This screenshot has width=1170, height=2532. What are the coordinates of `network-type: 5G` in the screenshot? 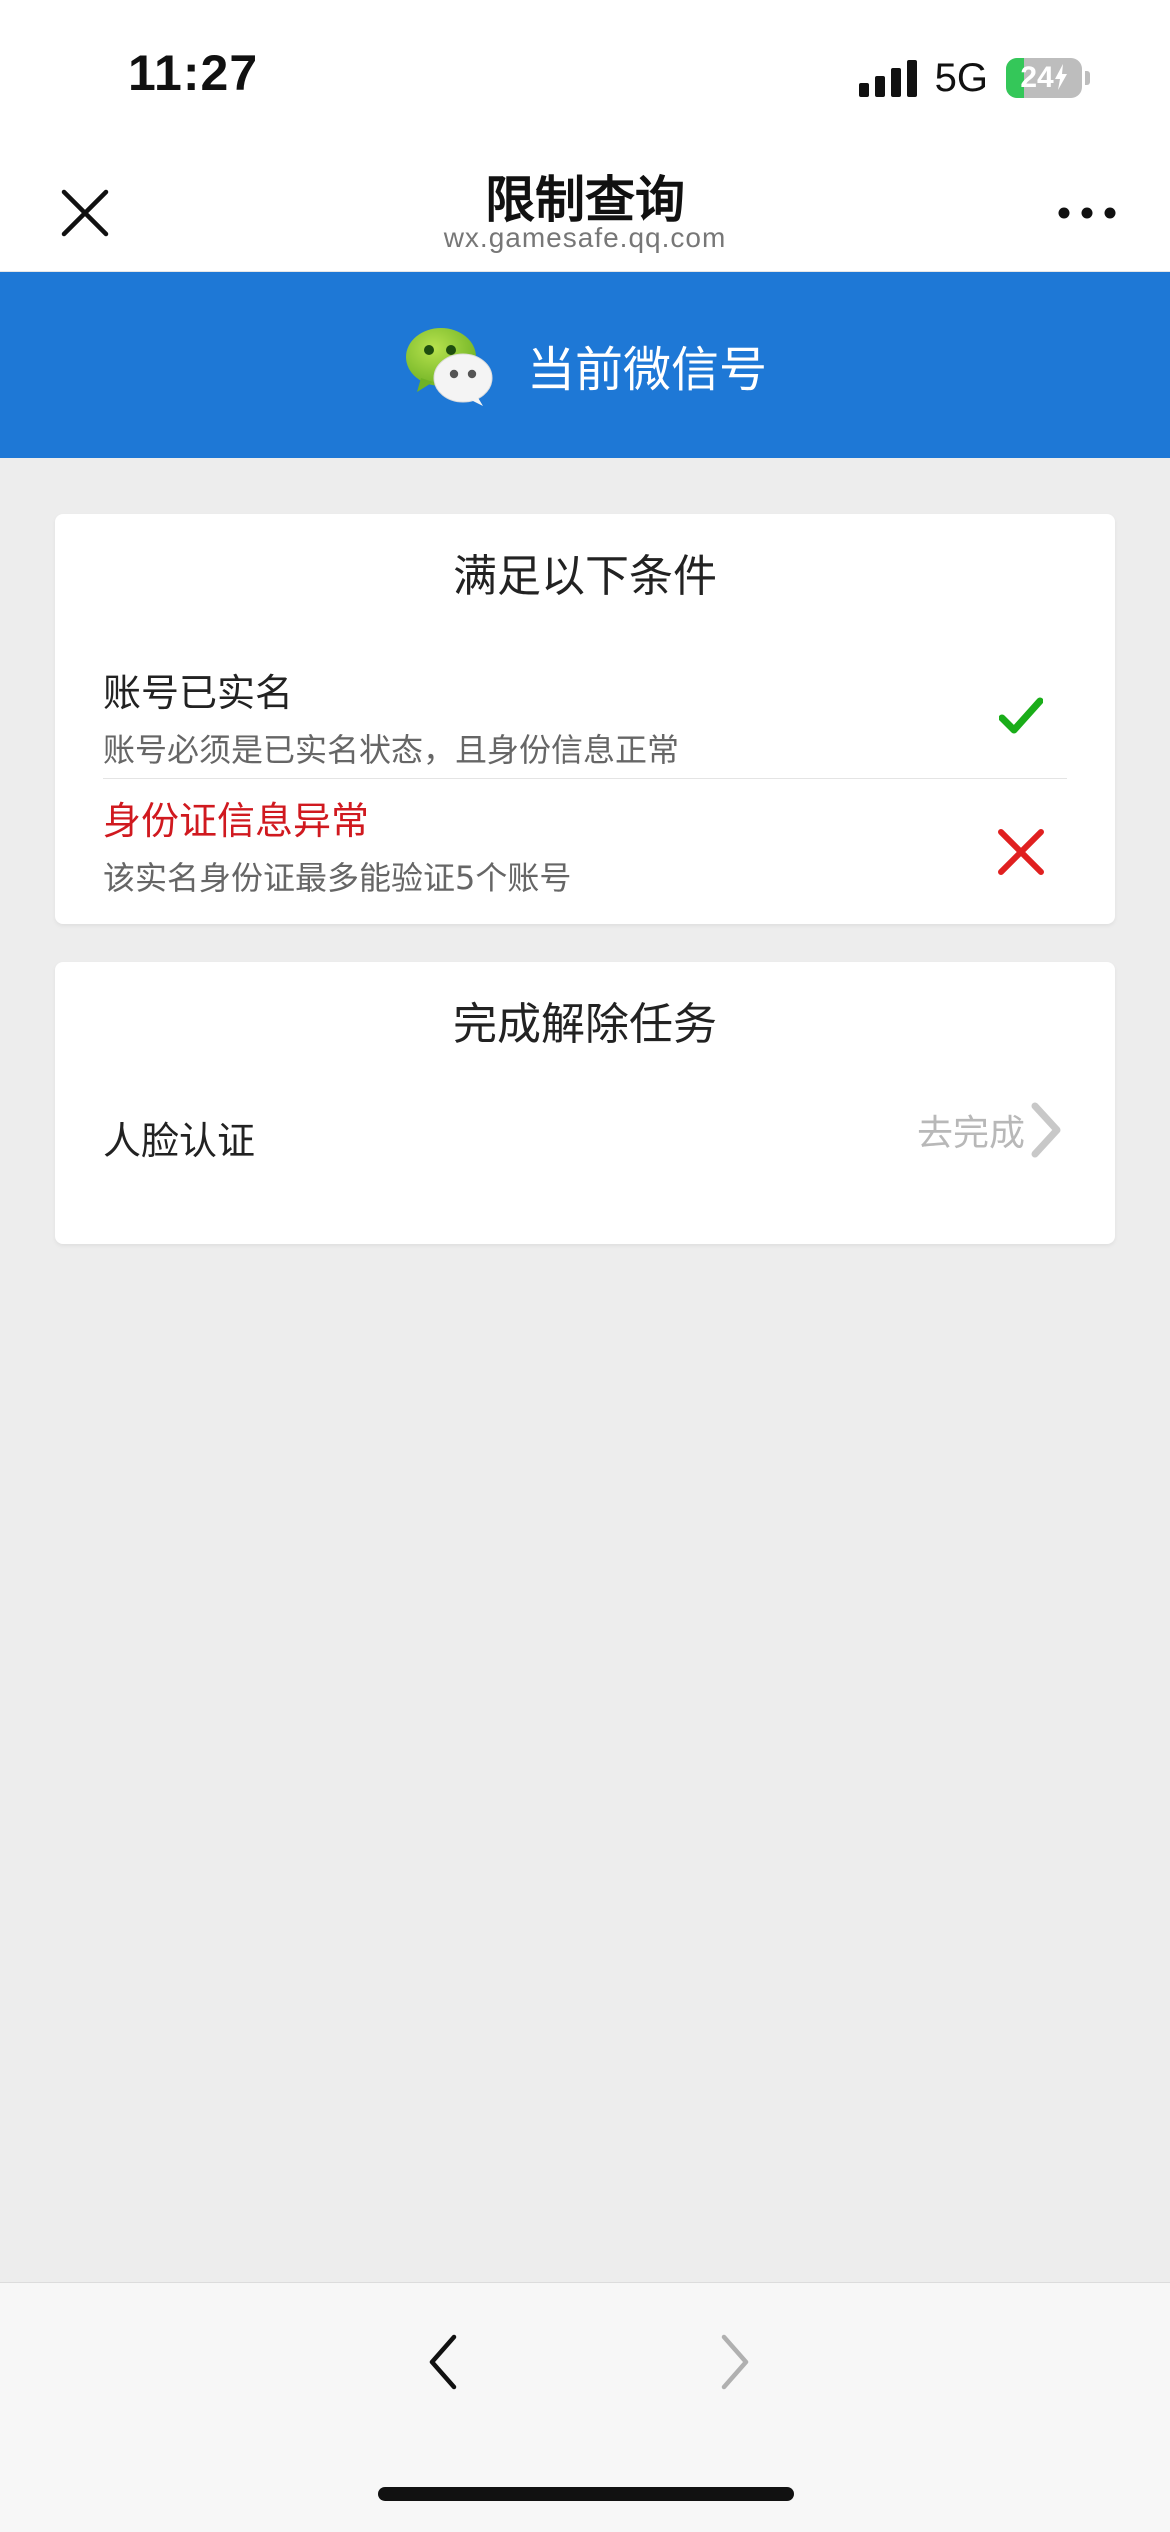 It's located at (961, 77).